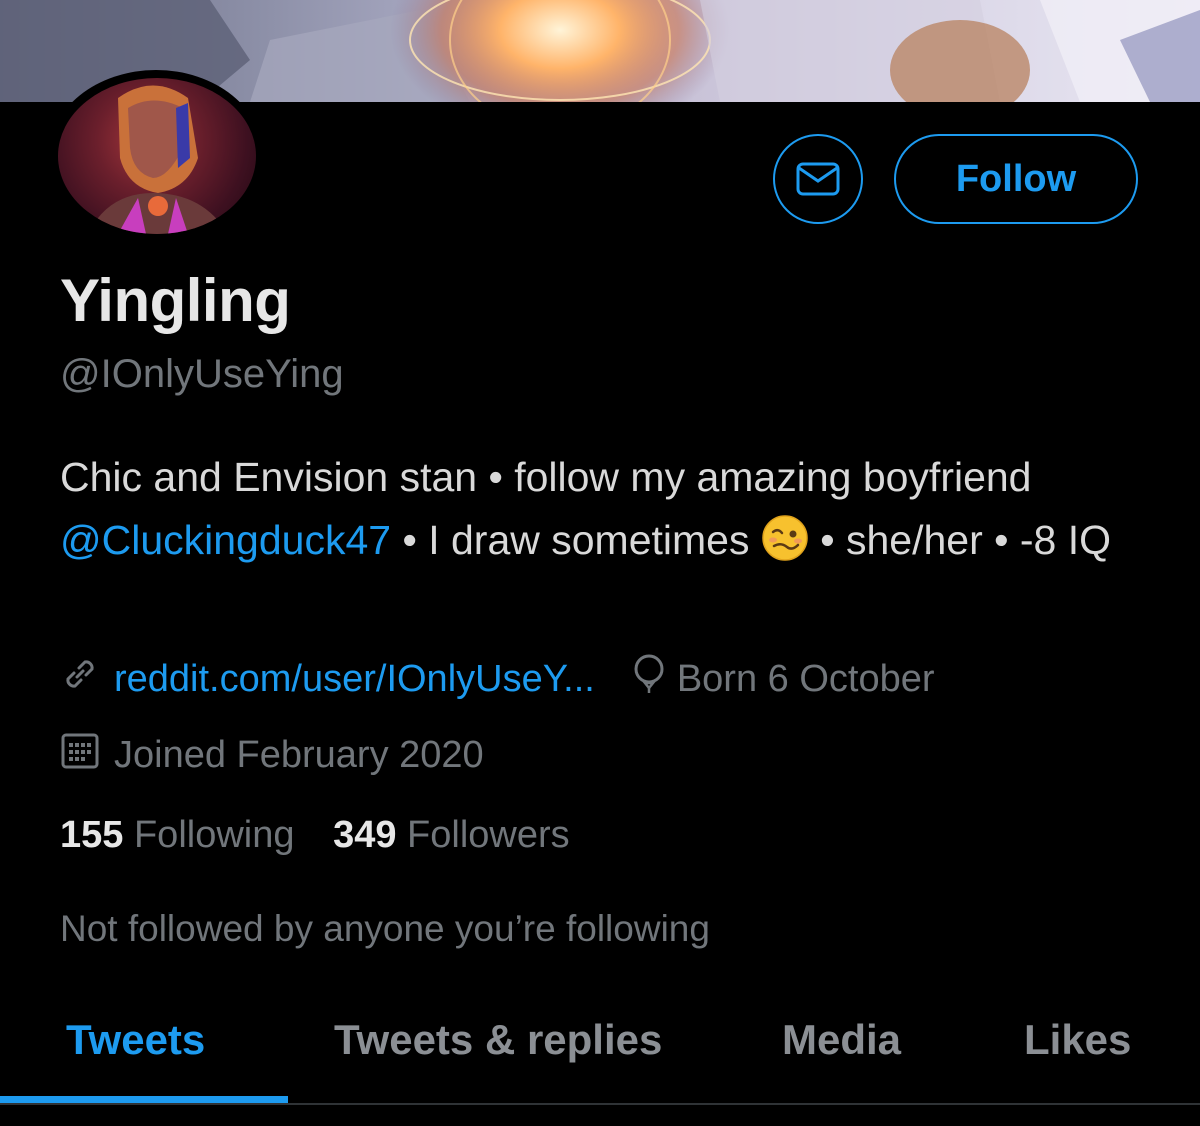 The width and height of the screenshot is (1200, 1126). I want to click on following-count: 155, so click(92, 835).